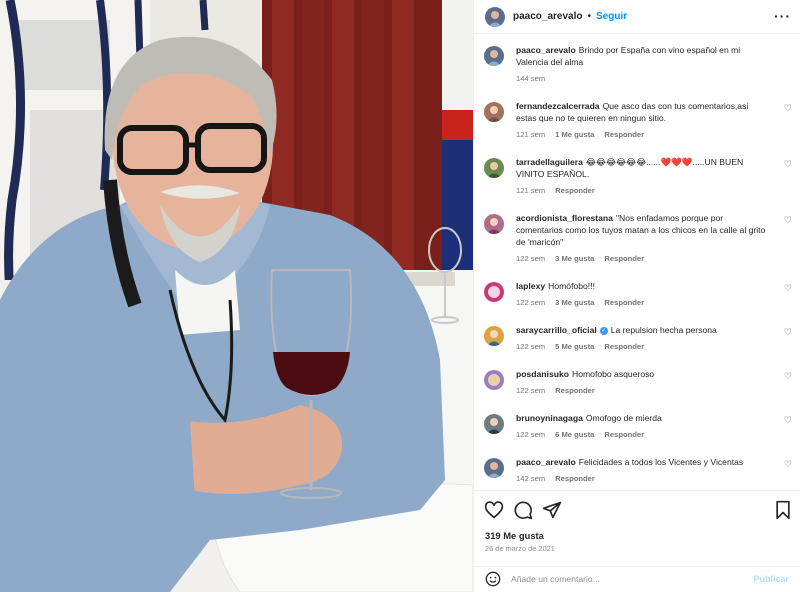 The width and height of the screenshot is (800, 592). I want to click on author-avatar, so click(495, 16).